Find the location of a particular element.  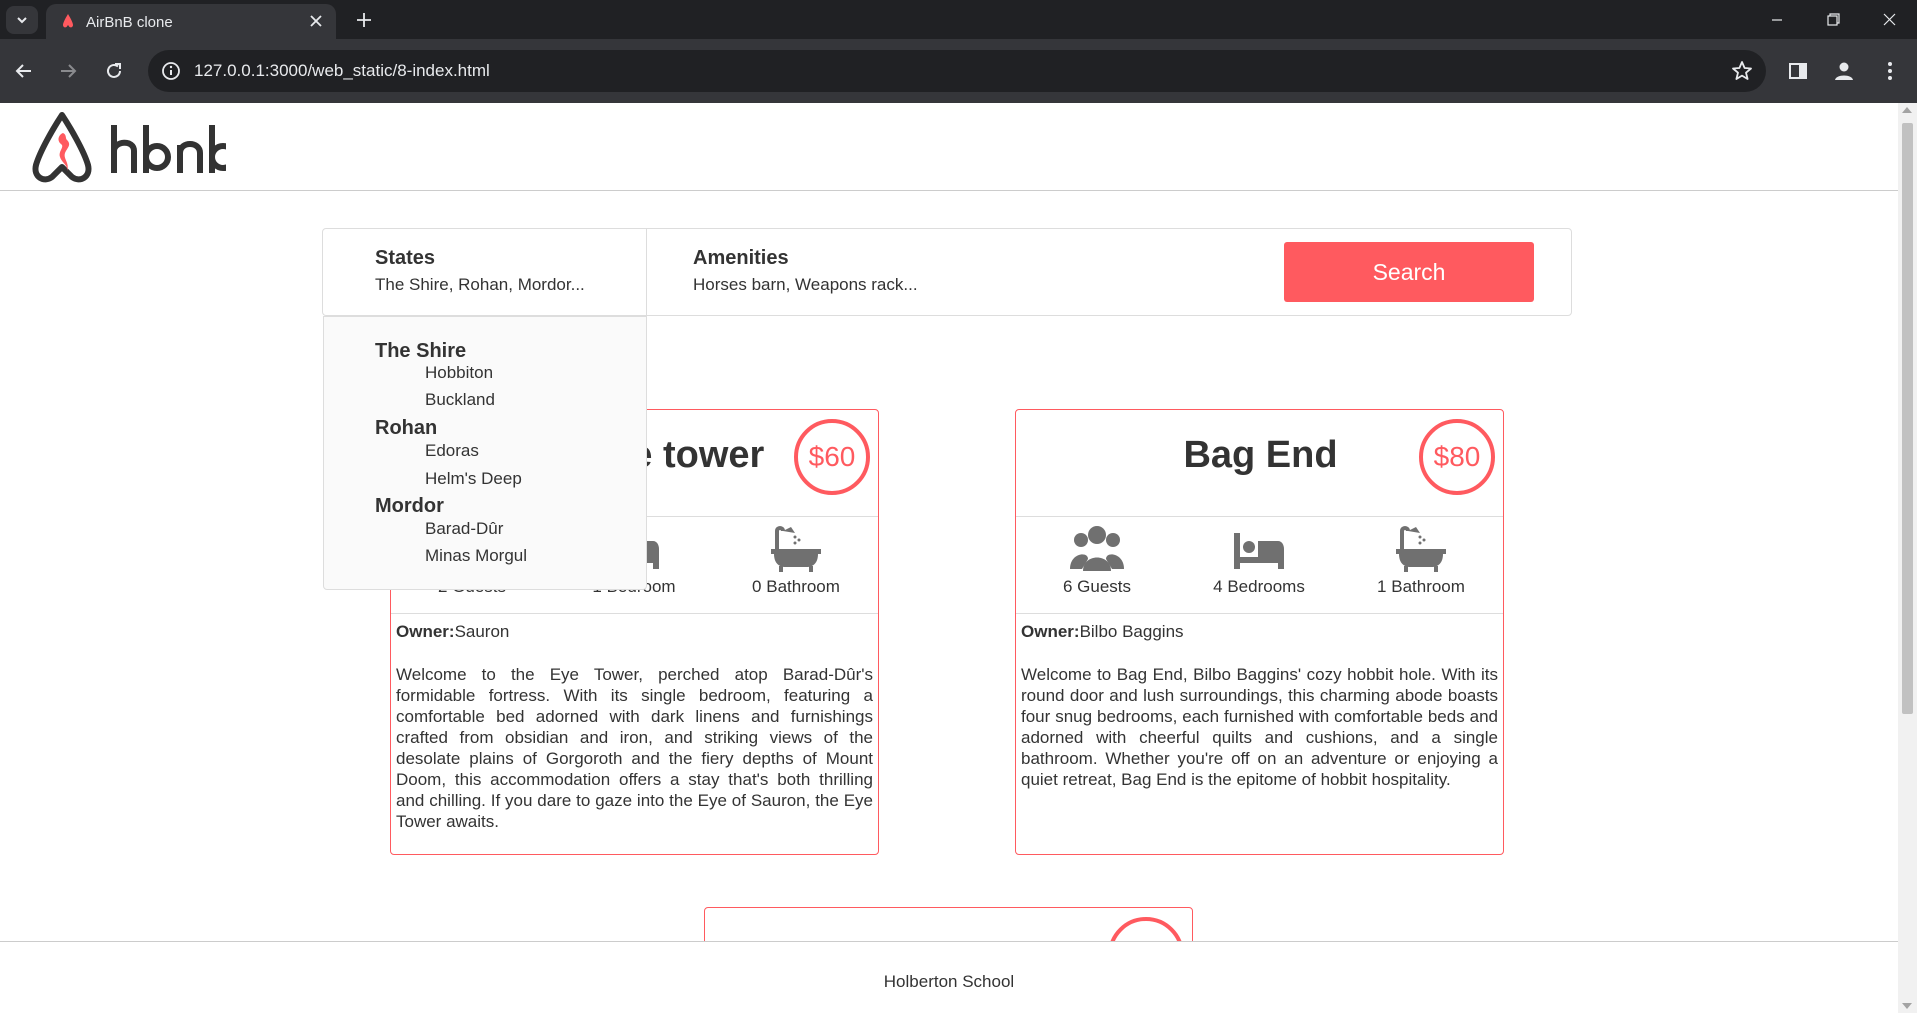

back-arrow-icon is located at coordinates (23, 71).